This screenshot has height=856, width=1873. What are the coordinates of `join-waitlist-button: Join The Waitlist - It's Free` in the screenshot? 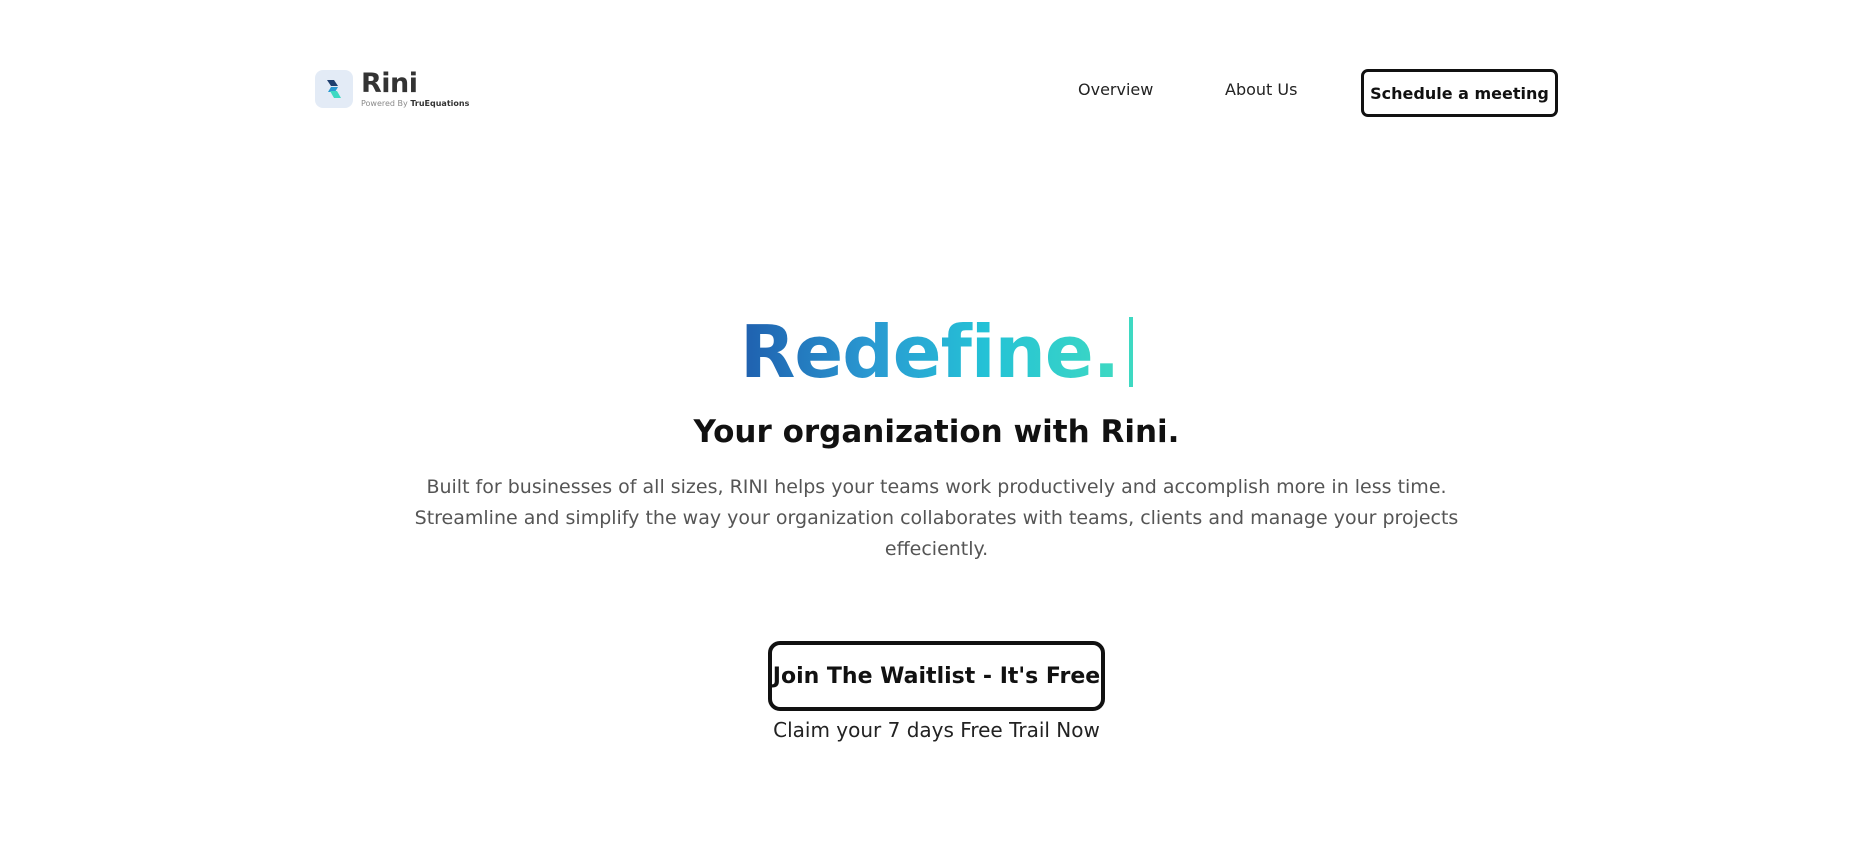 It's located at (936, 676).